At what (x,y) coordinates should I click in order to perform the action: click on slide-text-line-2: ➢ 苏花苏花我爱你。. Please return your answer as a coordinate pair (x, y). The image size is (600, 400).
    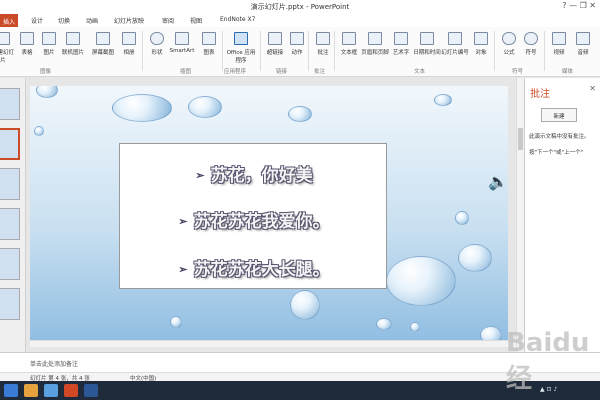
    Looking at the image, I should click on (254, 219).